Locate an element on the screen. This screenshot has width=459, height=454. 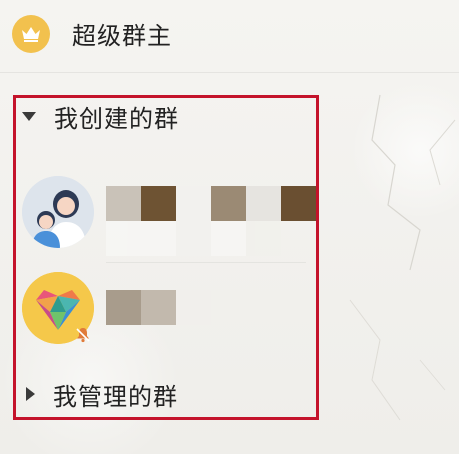
item-divider is located at coordinates (206, 262).